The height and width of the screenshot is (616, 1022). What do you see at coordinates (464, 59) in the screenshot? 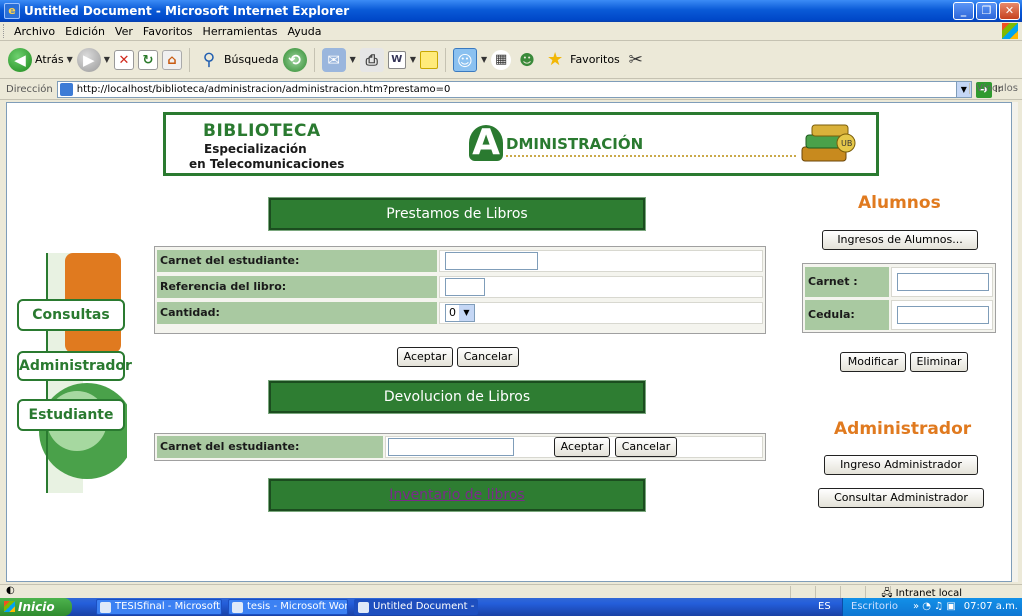
I see `messenger-icon: ☺` at bounding box center [464, 59].